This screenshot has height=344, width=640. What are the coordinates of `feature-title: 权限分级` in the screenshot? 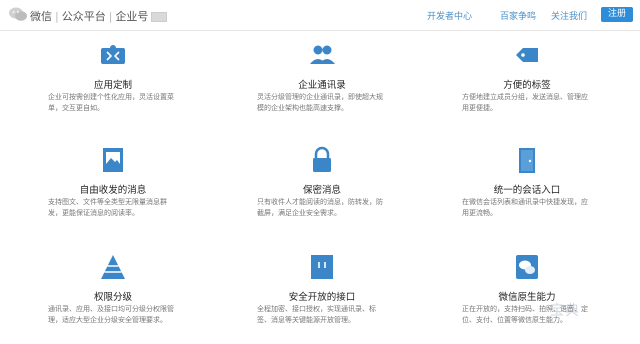 It's located at (112, 297).